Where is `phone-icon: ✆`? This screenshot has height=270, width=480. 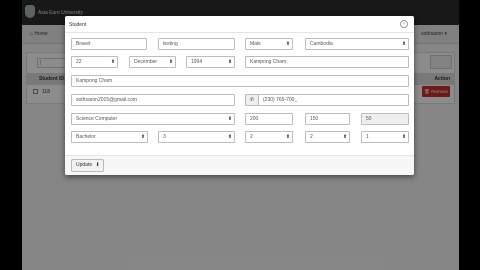 phone-icon: ✆ is located at coordinates (252, 100).